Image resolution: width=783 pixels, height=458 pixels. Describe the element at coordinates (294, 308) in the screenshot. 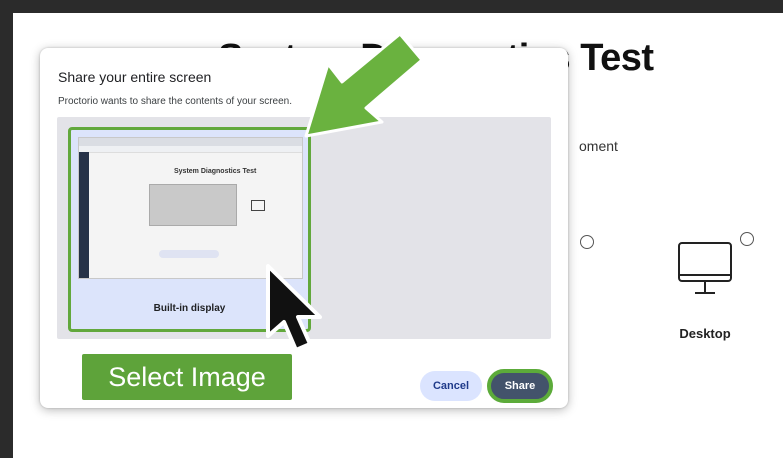

I see `mouse-pointer-icon` at that location.